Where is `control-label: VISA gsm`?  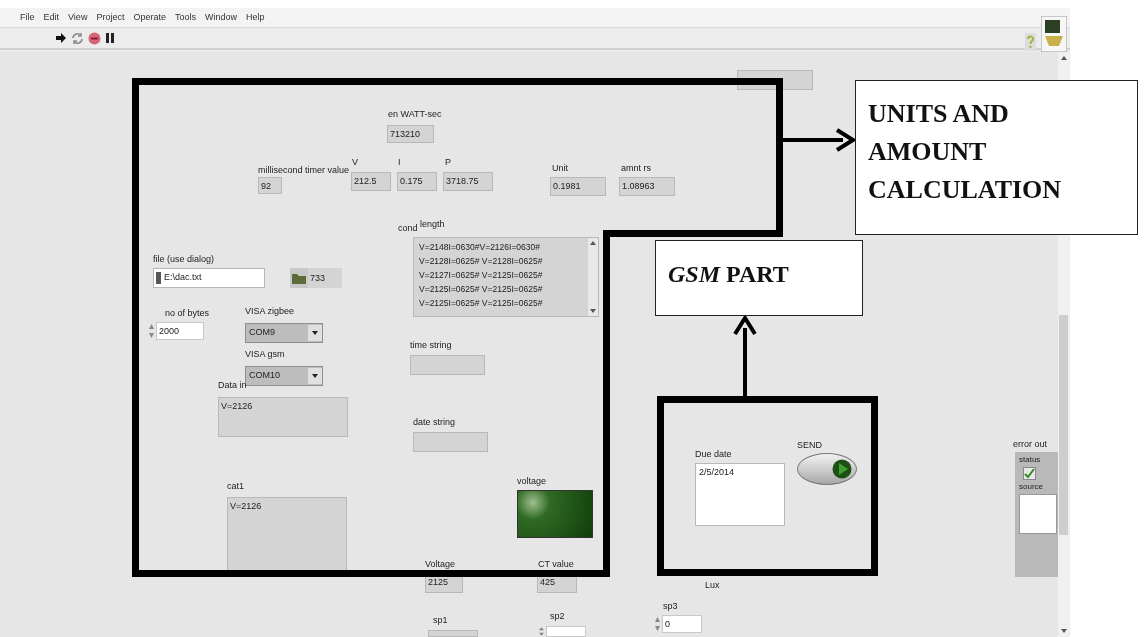 control-label: VISA gsm is located at coordinates (265, 354).